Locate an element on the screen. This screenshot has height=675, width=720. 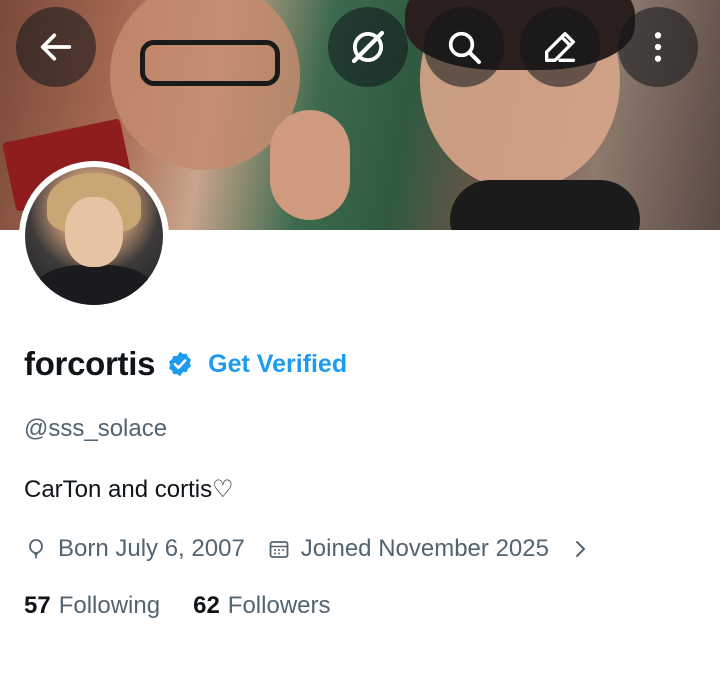
profile-handle: @sss_solace is located at coordinates (96, 428).